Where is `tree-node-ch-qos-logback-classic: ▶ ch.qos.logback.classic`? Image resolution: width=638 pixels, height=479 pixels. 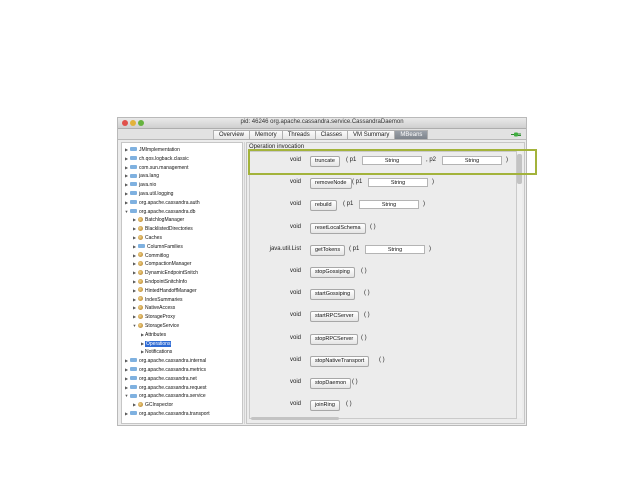
tree-node-ch-qos-logback-classic: ▶ ch.qos.logback.classic is located at coordinates (156, 159).